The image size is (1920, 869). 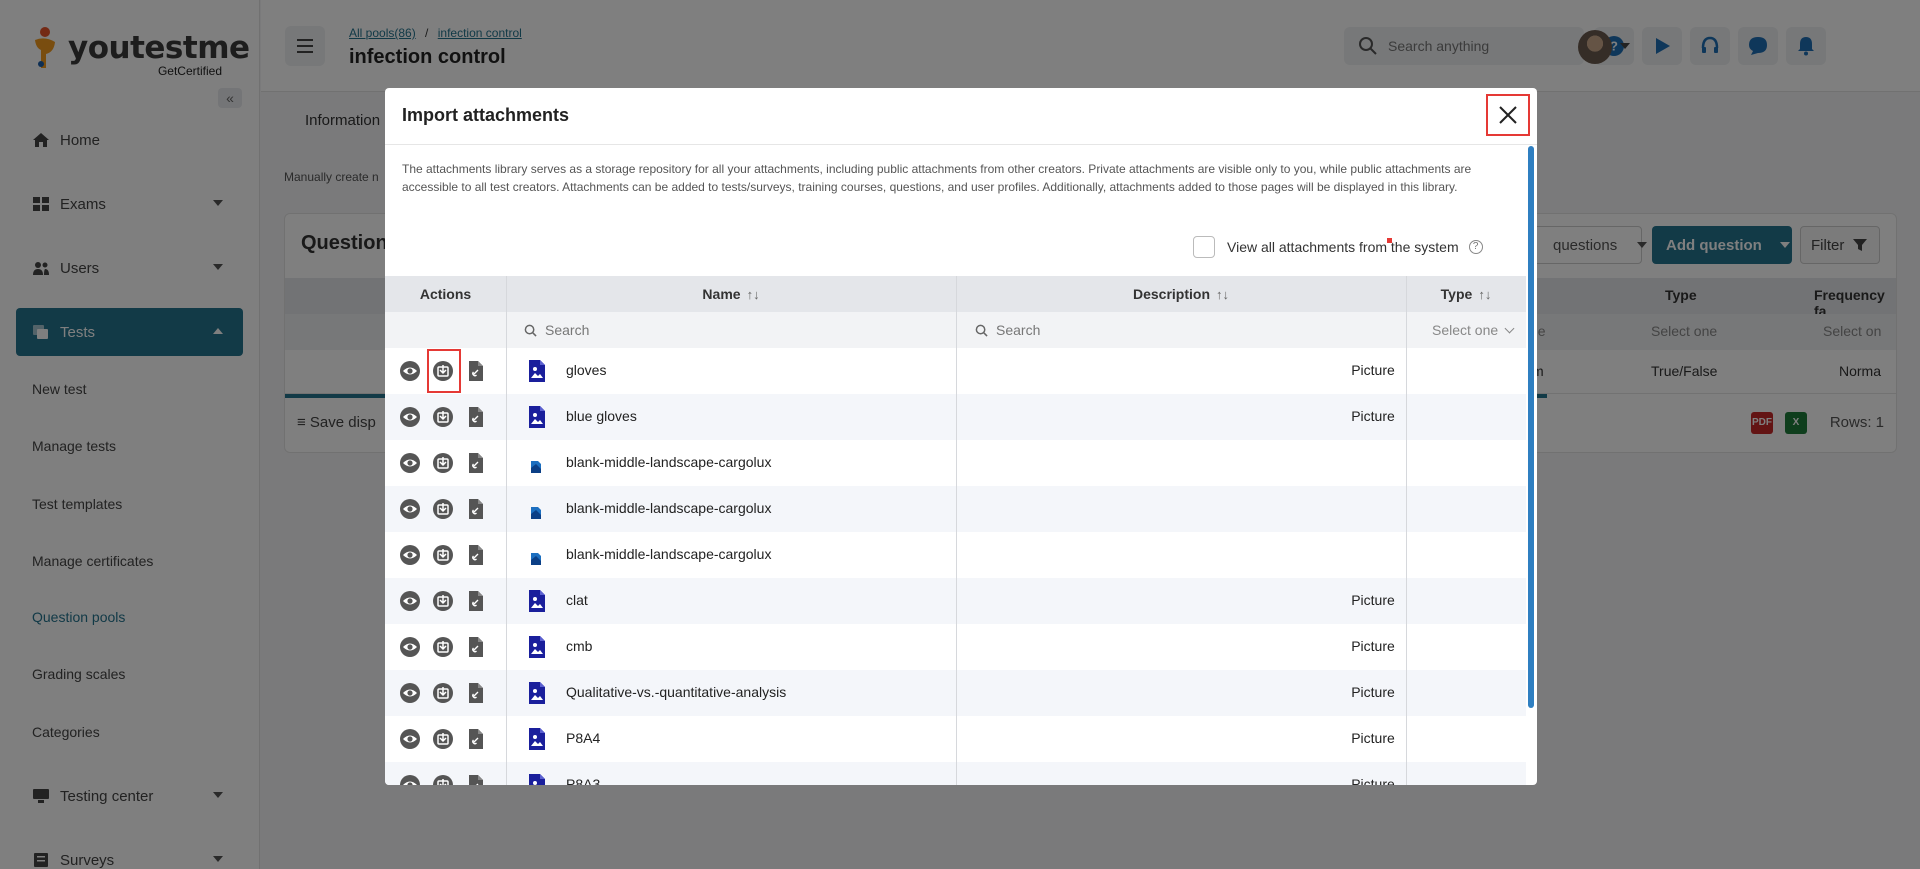 I want to click on column-header-actions: Actions, so click(x=445, y=294).